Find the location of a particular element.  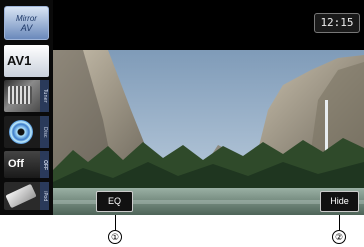

eq-button: EQ is located at coordinates (114, 201).